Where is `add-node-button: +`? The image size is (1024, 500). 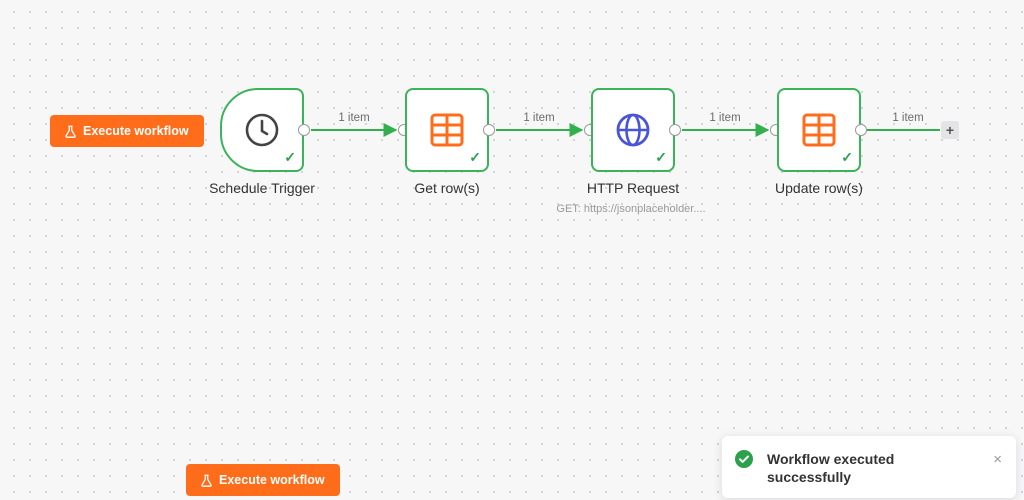
add-node-button: + is located at coordinates (950, 130).